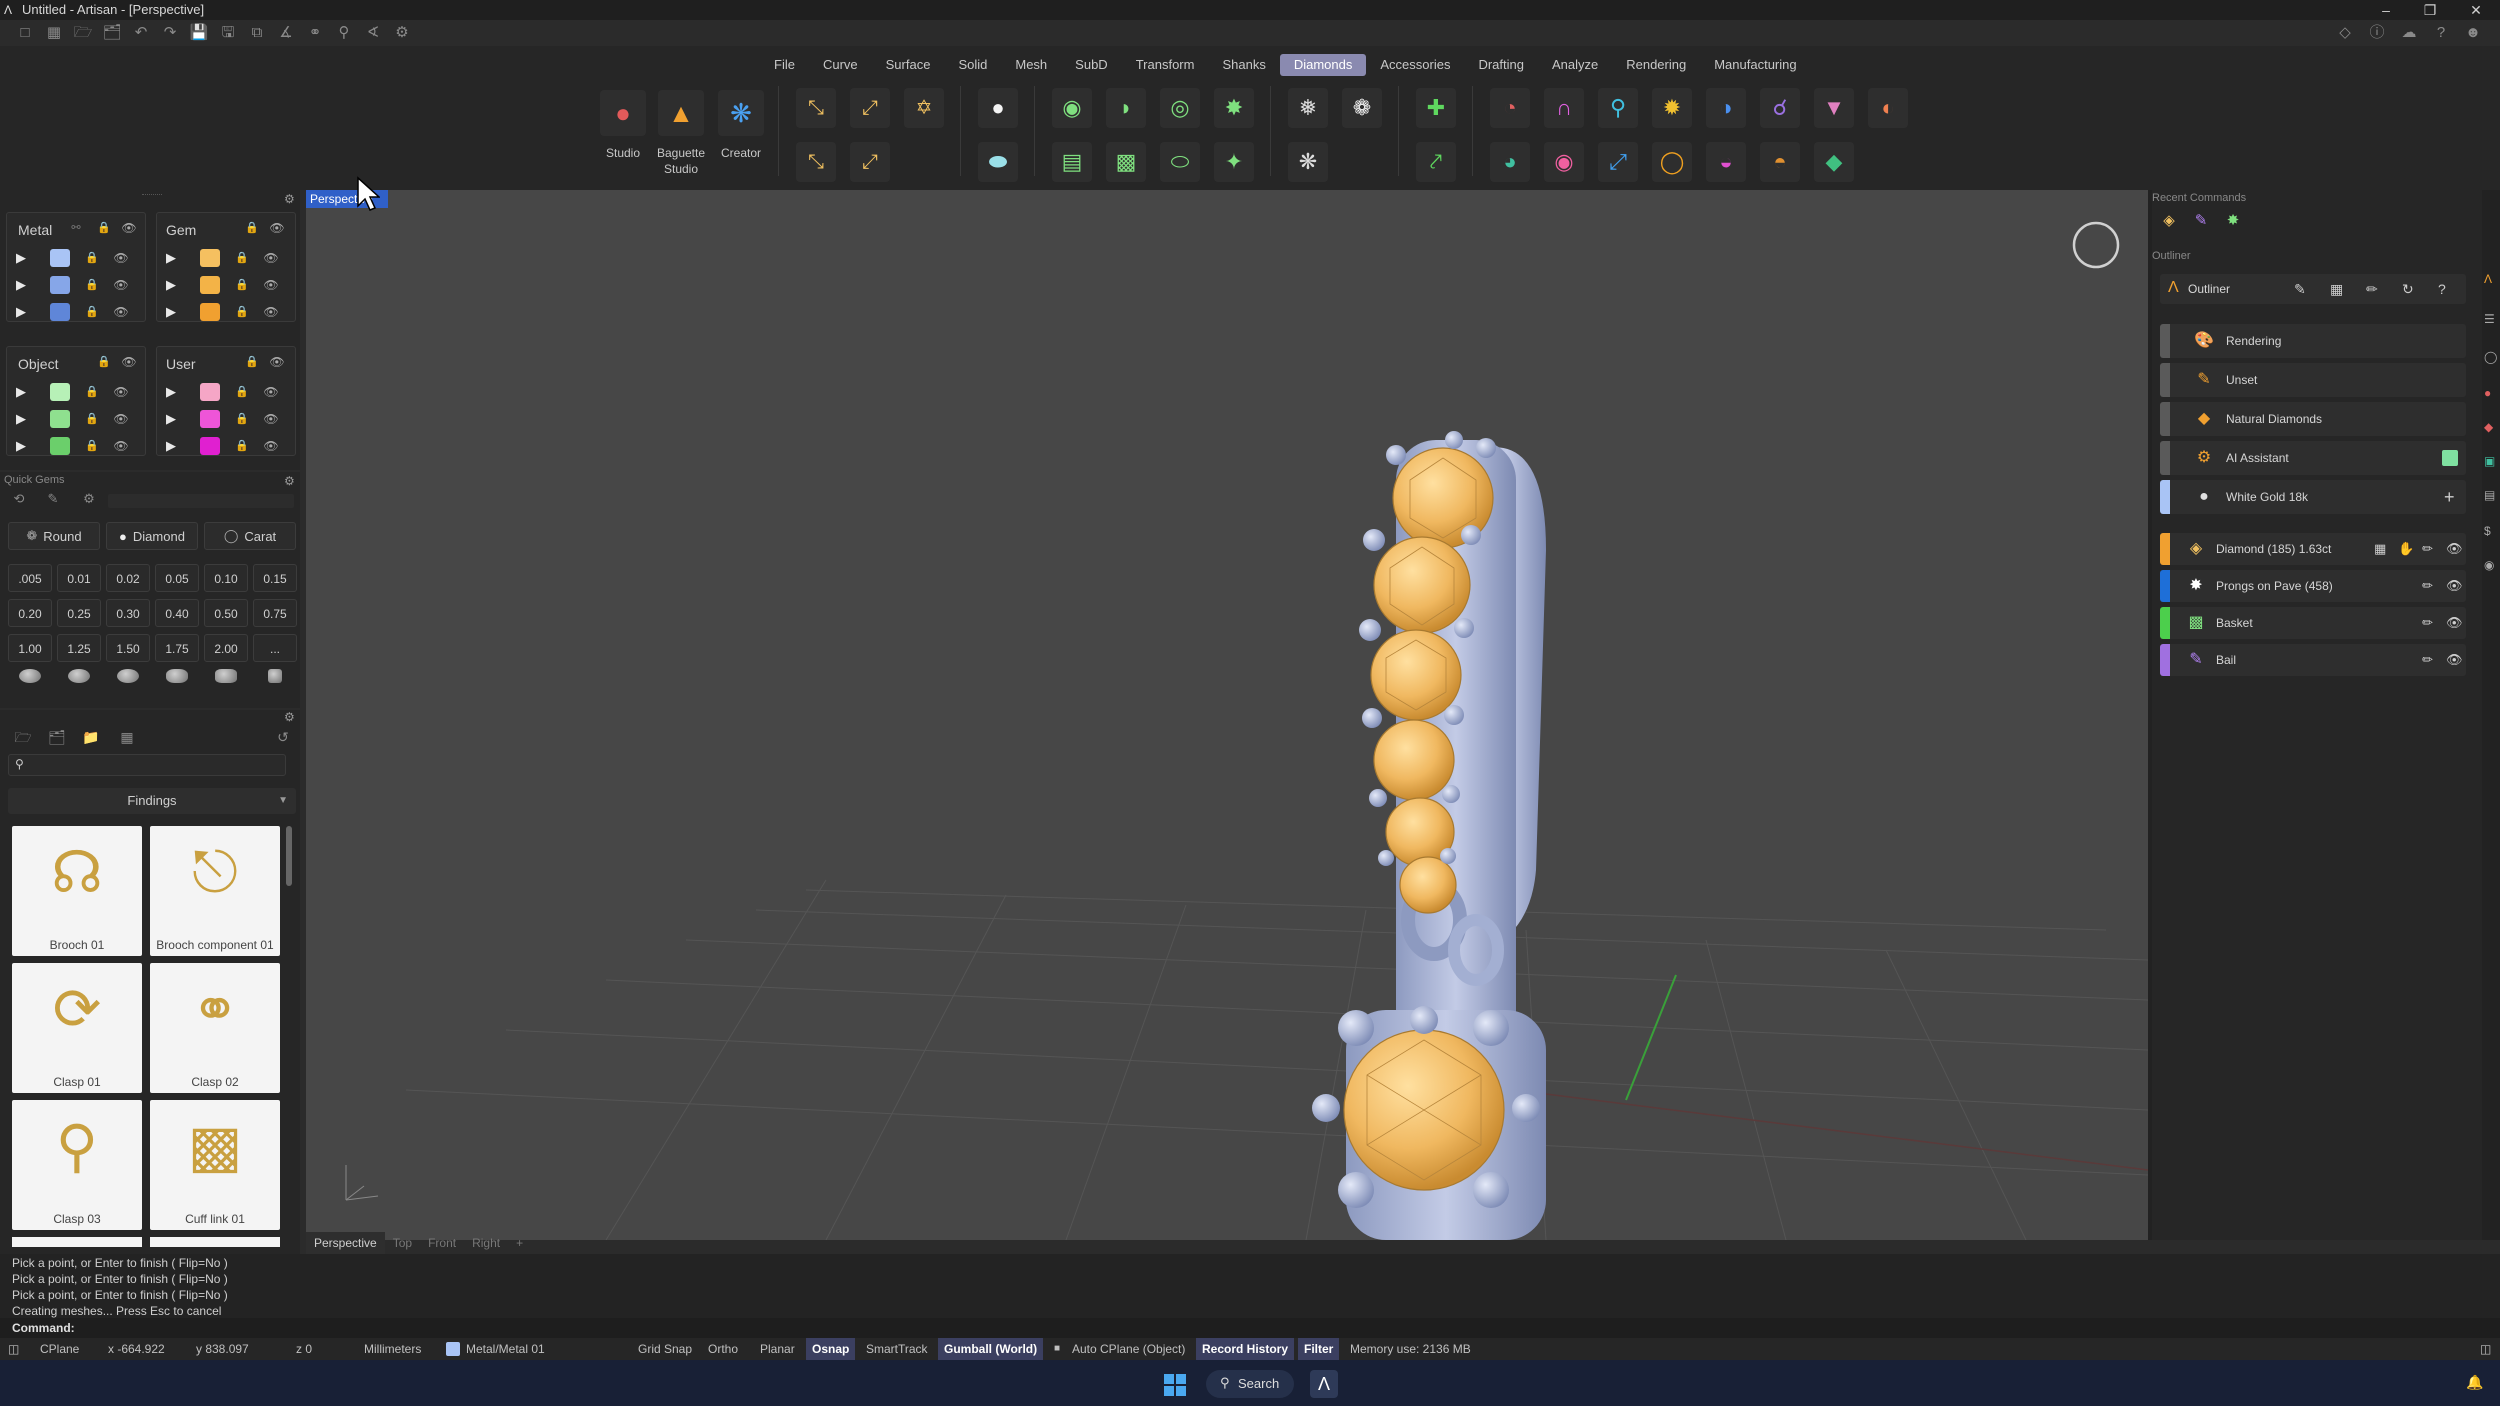 This screenshot has height=1406, width=2500. I want to click on gem-shape-oval, so click(79, 676).